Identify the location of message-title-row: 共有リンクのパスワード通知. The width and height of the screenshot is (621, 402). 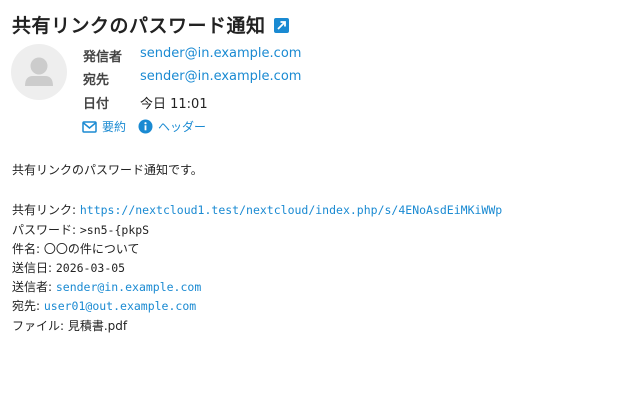
(150, 24).